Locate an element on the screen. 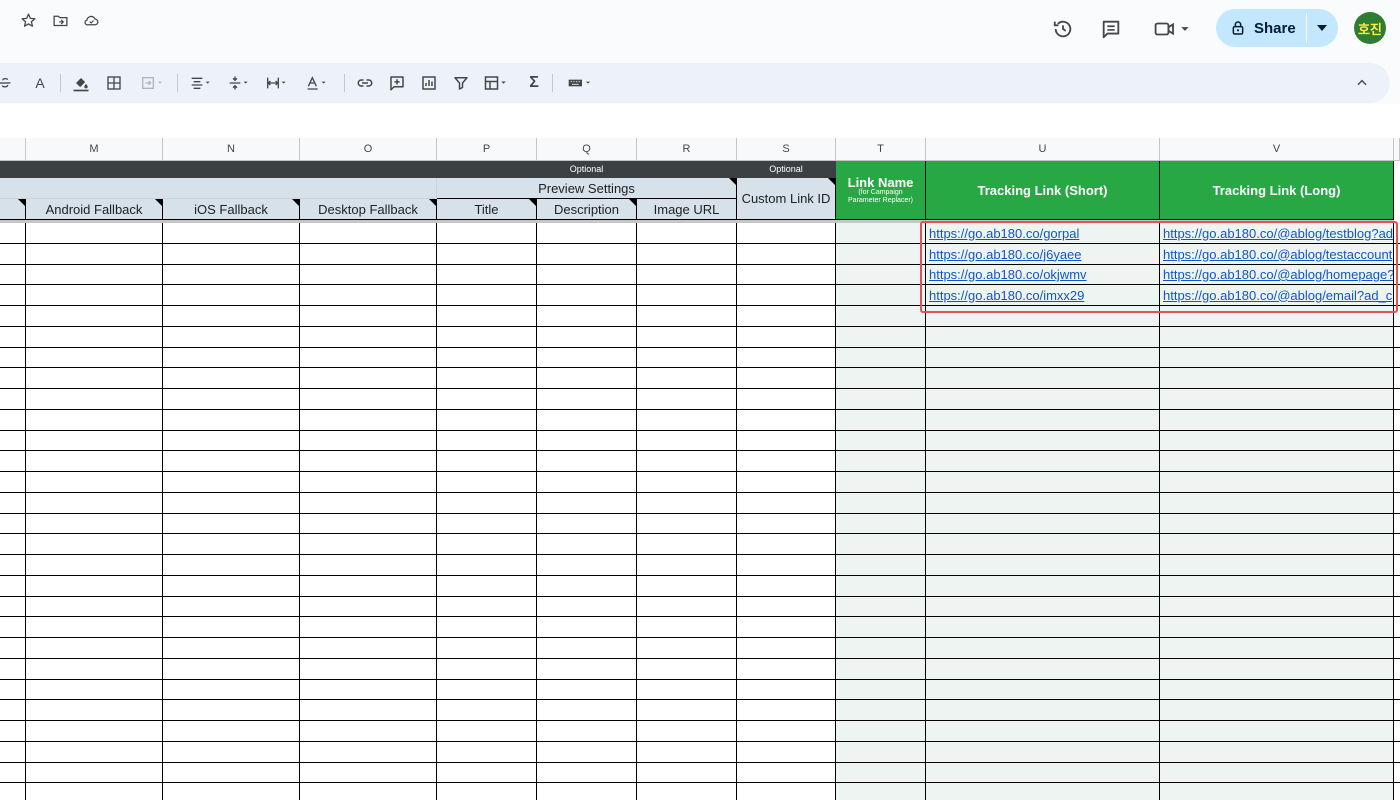  text-color-button: A is located at coordinates (40, 83).